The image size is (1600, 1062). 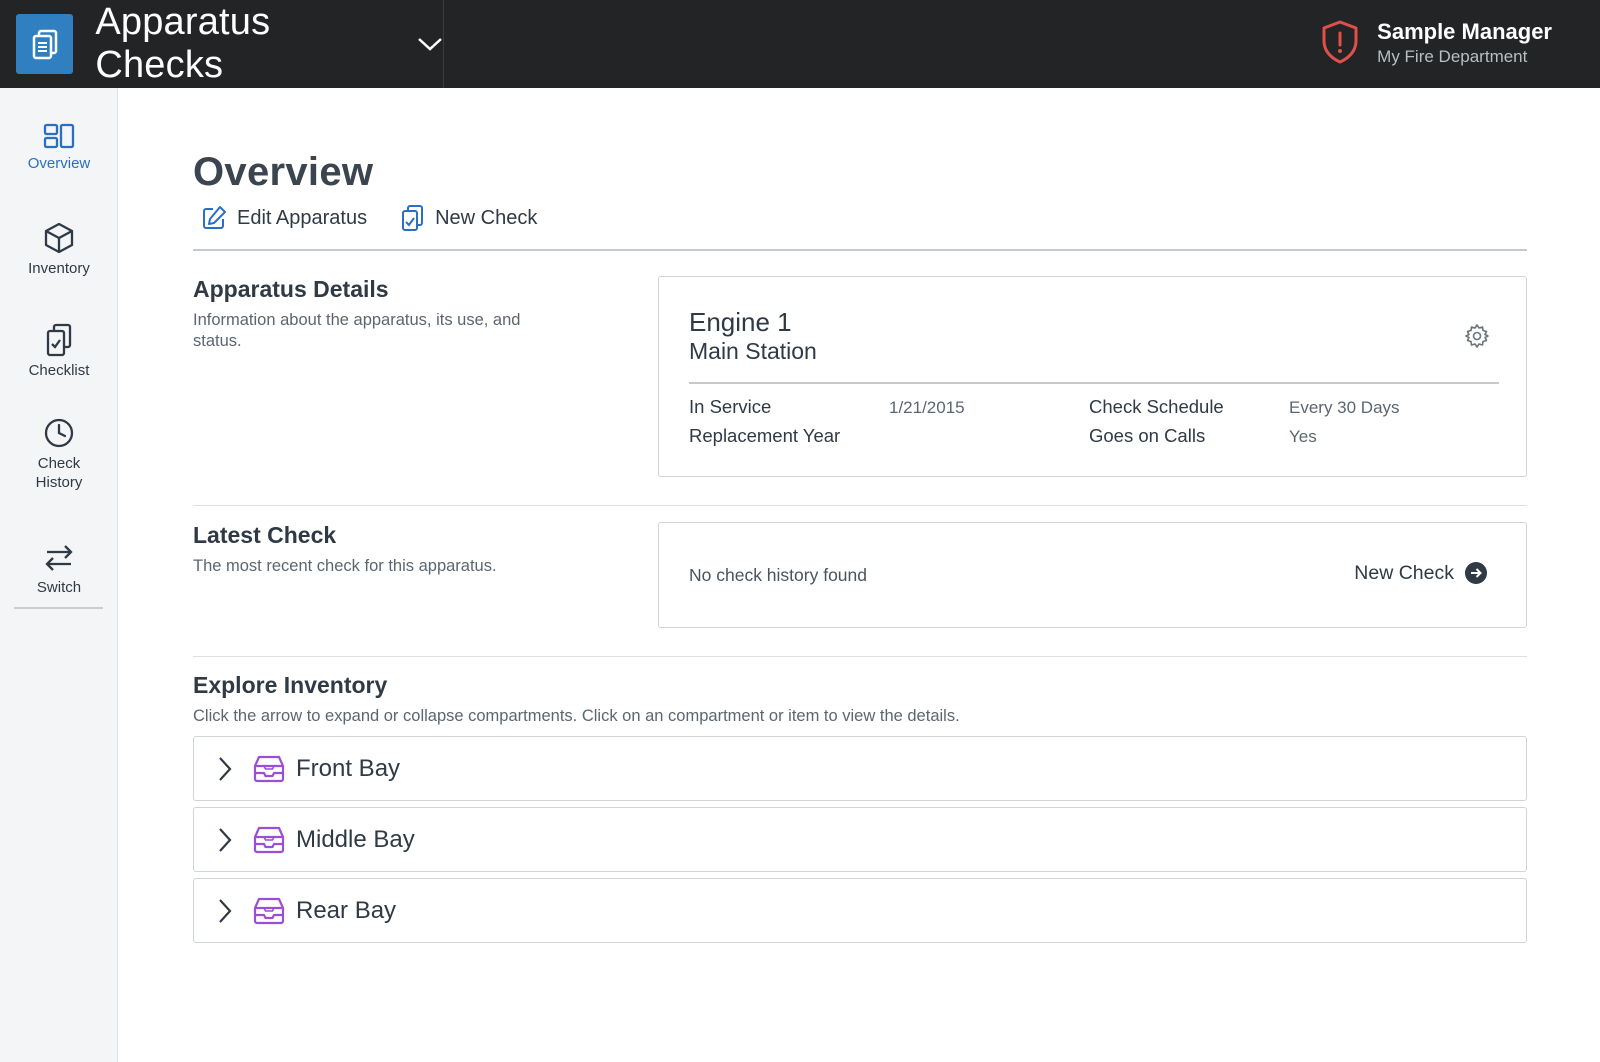 What do you see at coordinates (1340, 44) in the screenshot?
I see `shield-alert-icon` at bounding box center [1340, 44].